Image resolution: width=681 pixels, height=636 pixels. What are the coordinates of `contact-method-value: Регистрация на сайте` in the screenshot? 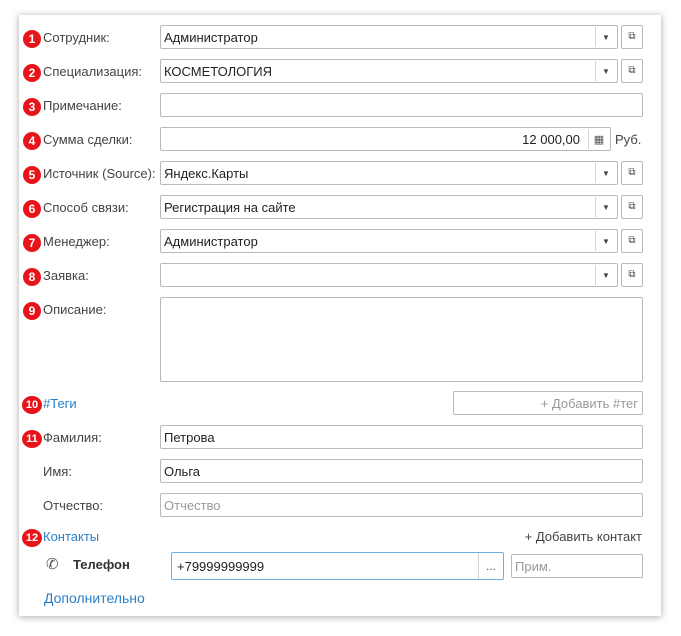 It's located at (230, 207).